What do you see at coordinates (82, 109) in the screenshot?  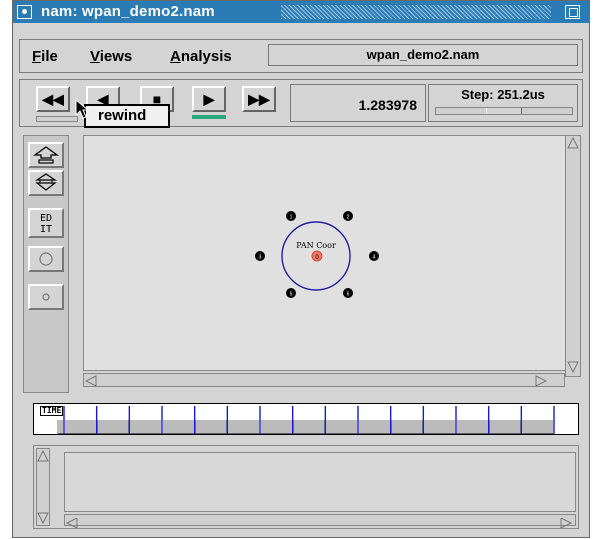 I see `mouse-pointer-icon` at bounding box center [82, 109].